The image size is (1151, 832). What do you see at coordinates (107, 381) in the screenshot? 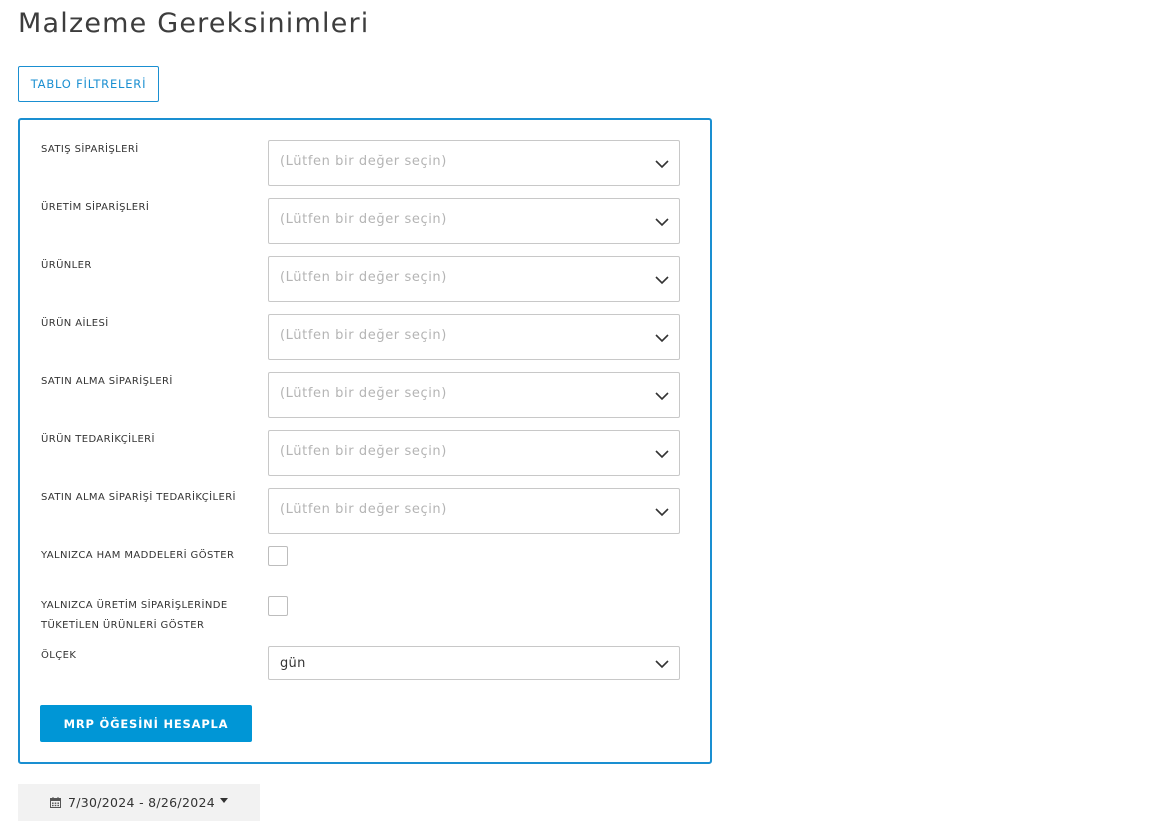
I see `purchase-orders-label: SATIN ALMA SİPARİŞLERİ` at bounding box center [107, 381].